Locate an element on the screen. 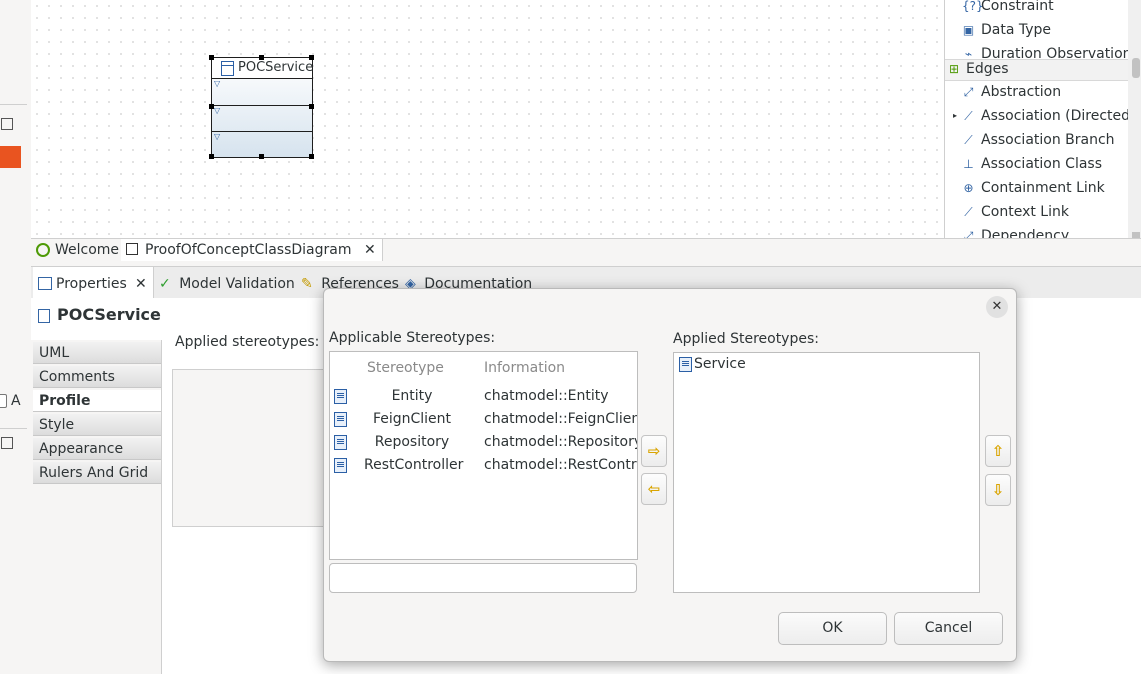 This screenshot has height=674, width=1141. stereotype-information: chatmodel::RestController is located at coordinates (560, 465).